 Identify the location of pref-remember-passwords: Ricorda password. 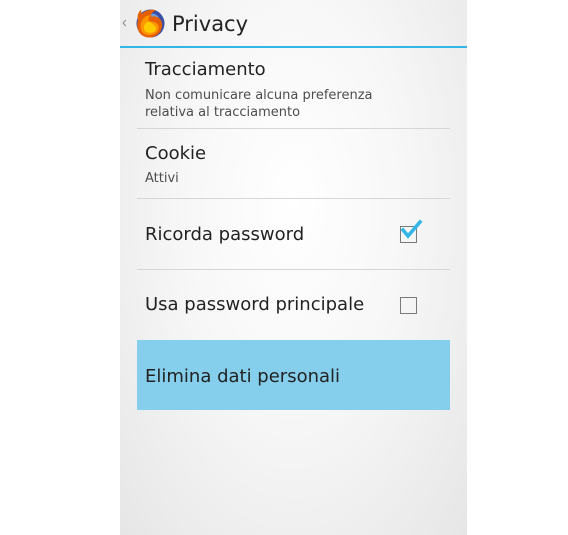
(293, 234).